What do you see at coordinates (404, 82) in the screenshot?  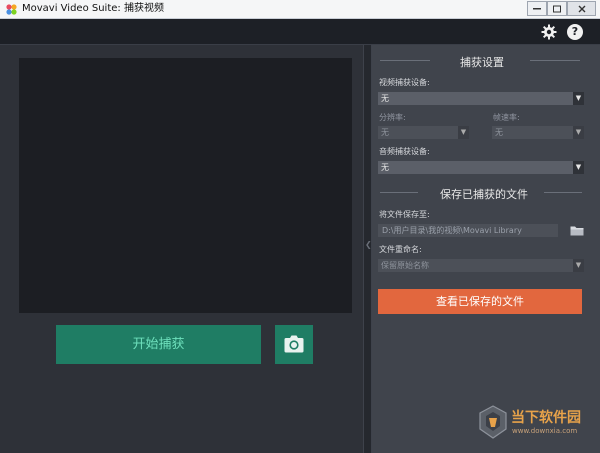 I see `video-device-label: 视频捕获设备:` at bounding box center [404, 82].